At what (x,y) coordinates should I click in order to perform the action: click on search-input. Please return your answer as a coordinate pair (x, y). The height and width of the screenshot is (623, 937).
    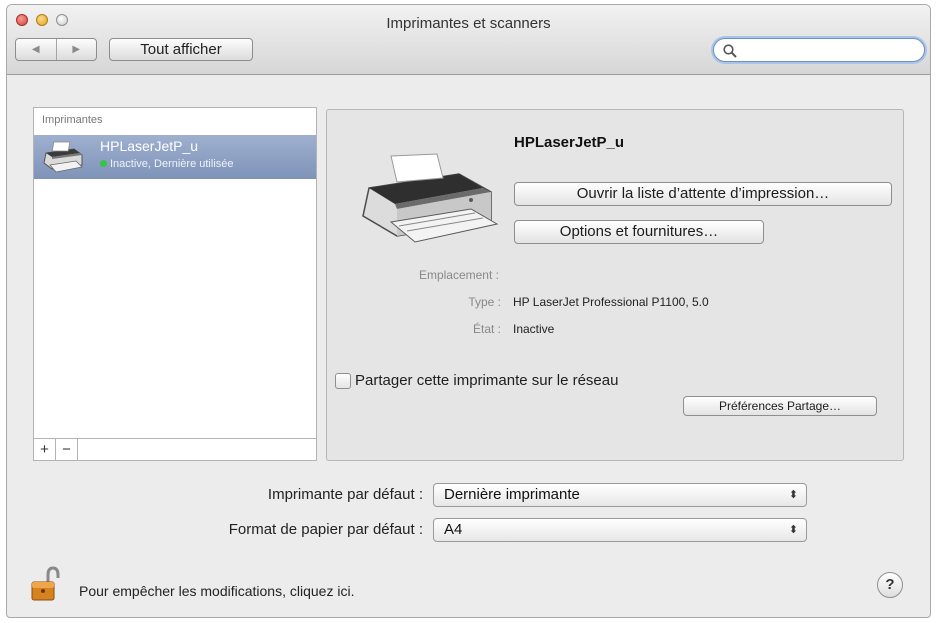
    Looking at the image, I should click on (828, 50).